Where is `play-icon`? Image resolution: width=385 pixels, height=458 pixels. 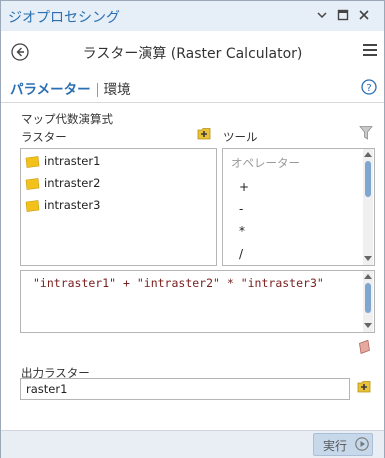 play-icon is located at coordinates (362, 444).